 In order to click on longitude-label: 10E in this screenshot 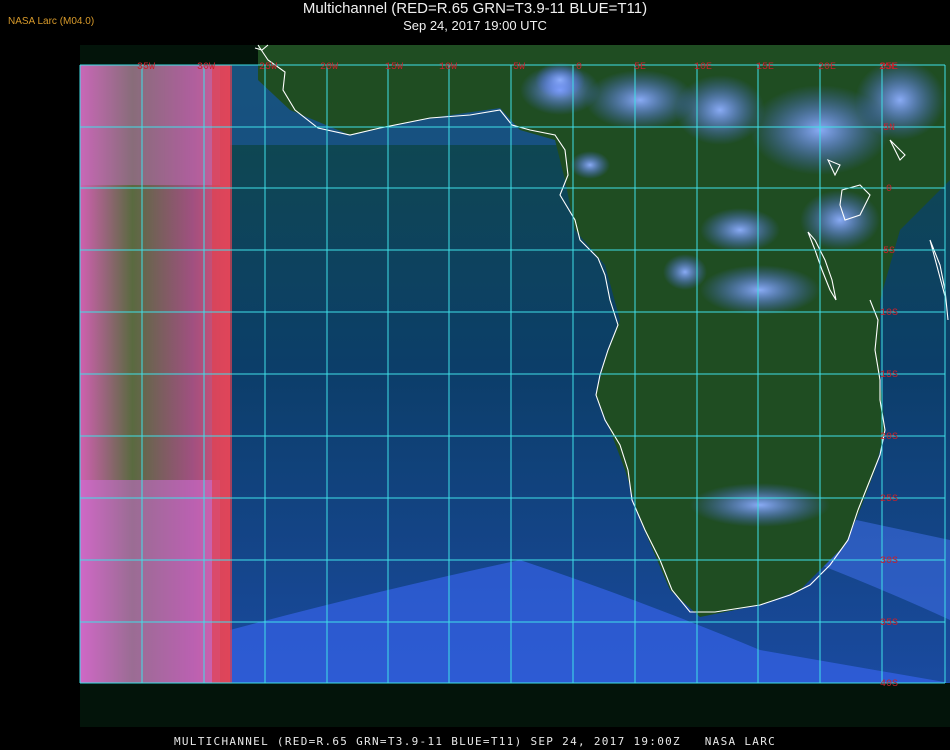, I will do `click(703, 67)`.